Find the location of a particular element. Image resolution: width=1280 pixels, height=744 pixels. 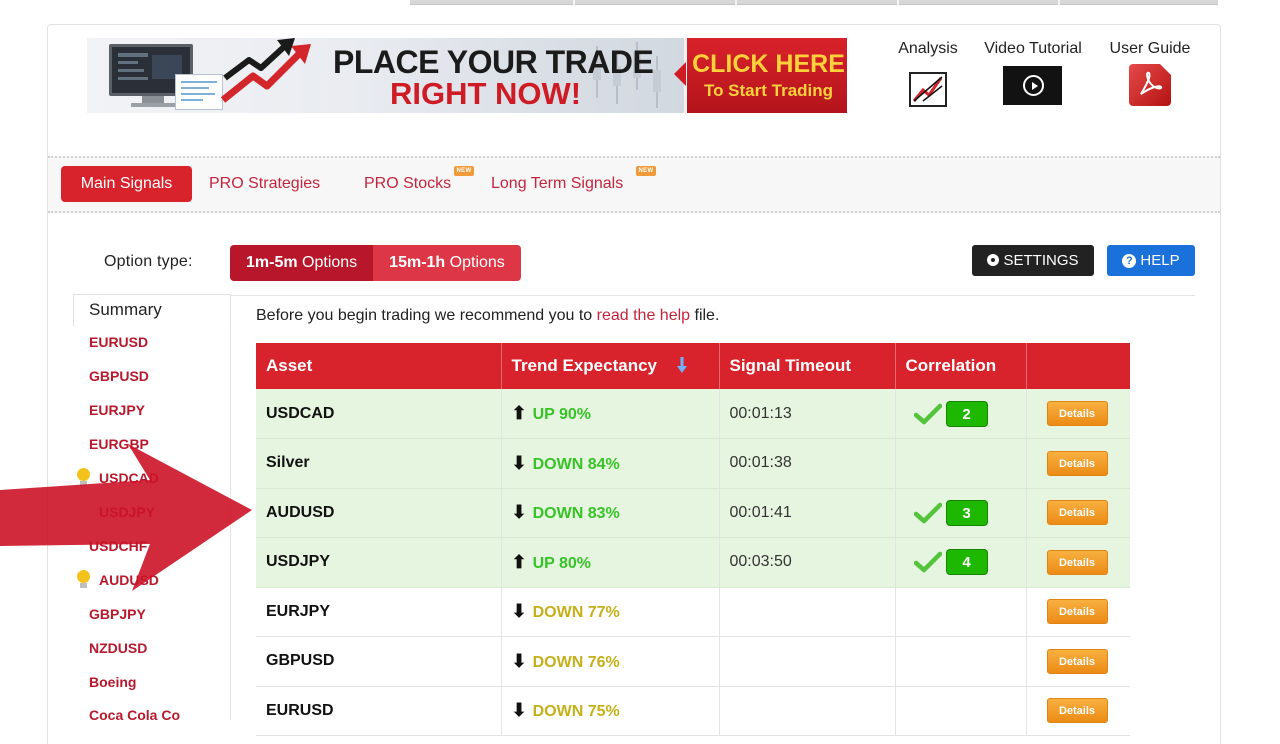

user-guide-link: User Guide is located at coordinates (1150, 49).